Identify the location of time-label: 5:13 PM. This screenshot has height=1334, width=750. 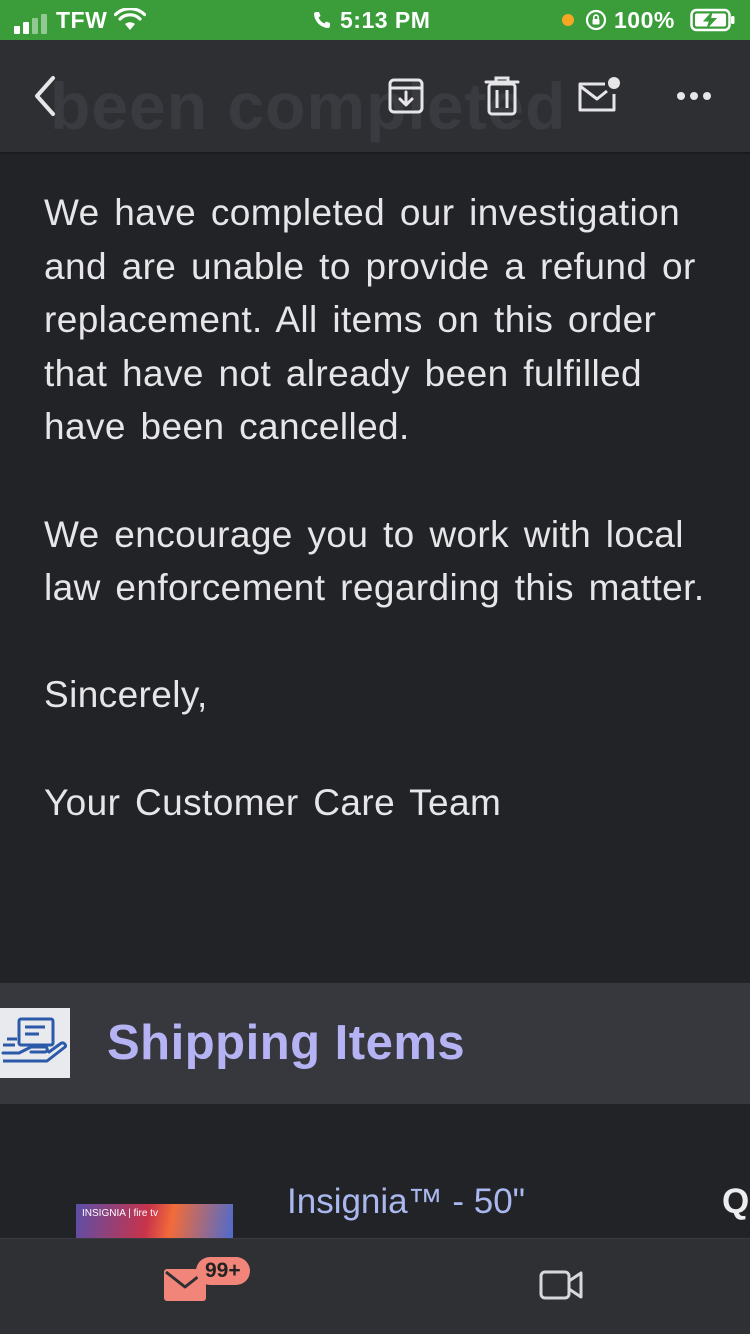
(385, 19).